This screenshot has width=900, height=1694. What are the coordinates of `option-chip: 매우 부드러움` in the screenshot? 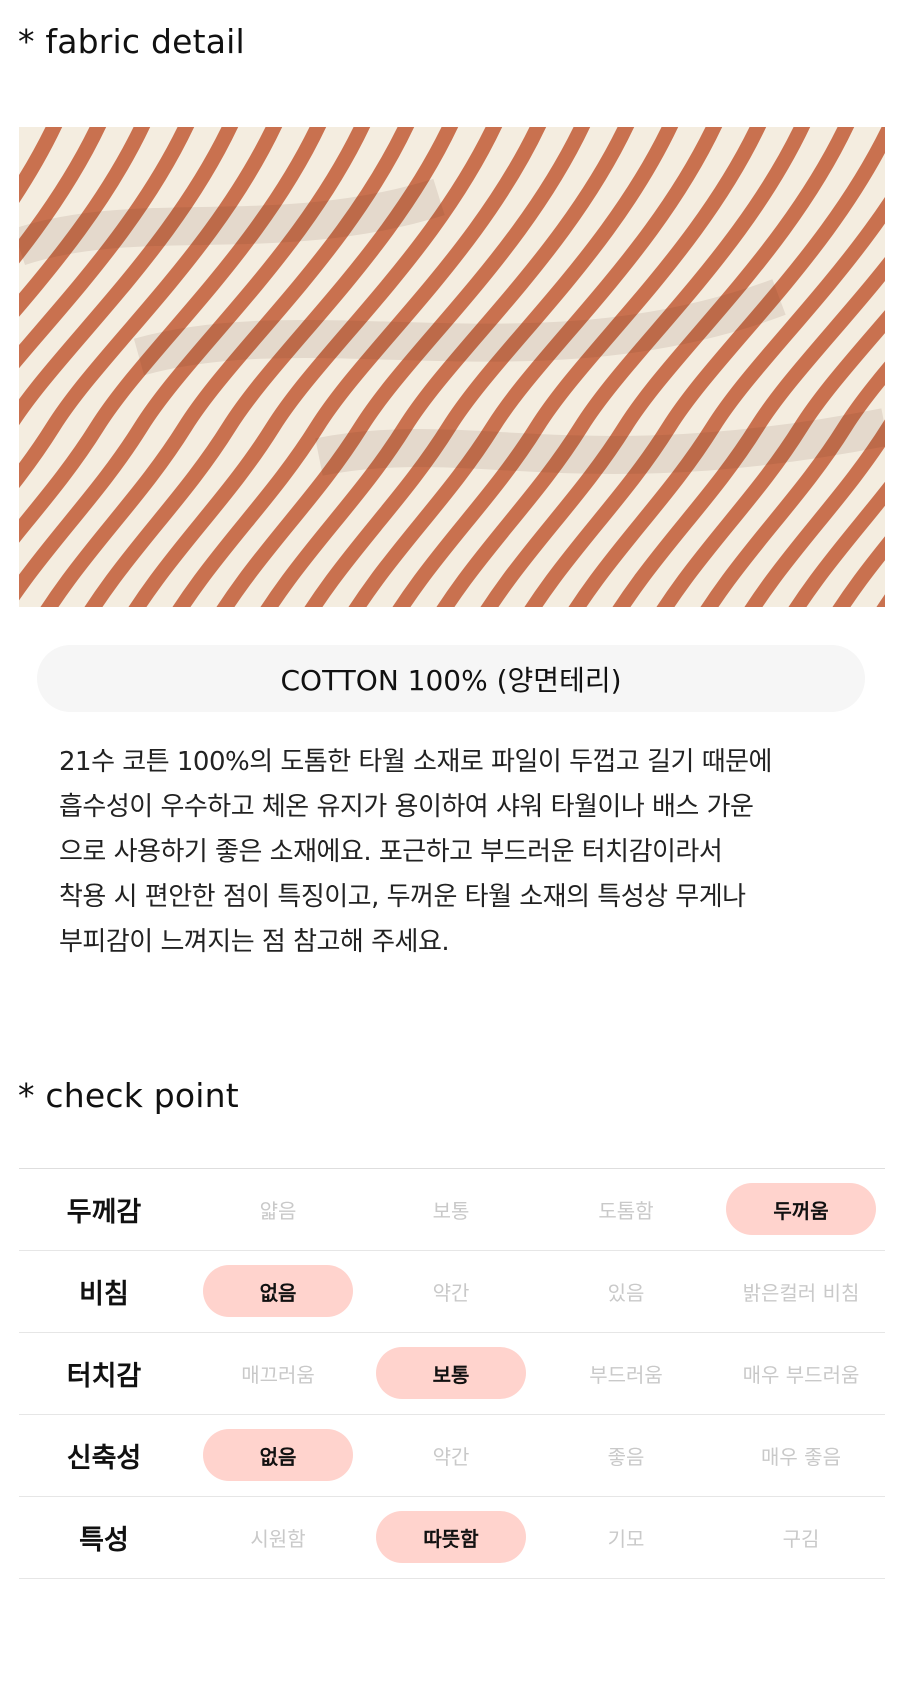 It's located at (801, 1374).